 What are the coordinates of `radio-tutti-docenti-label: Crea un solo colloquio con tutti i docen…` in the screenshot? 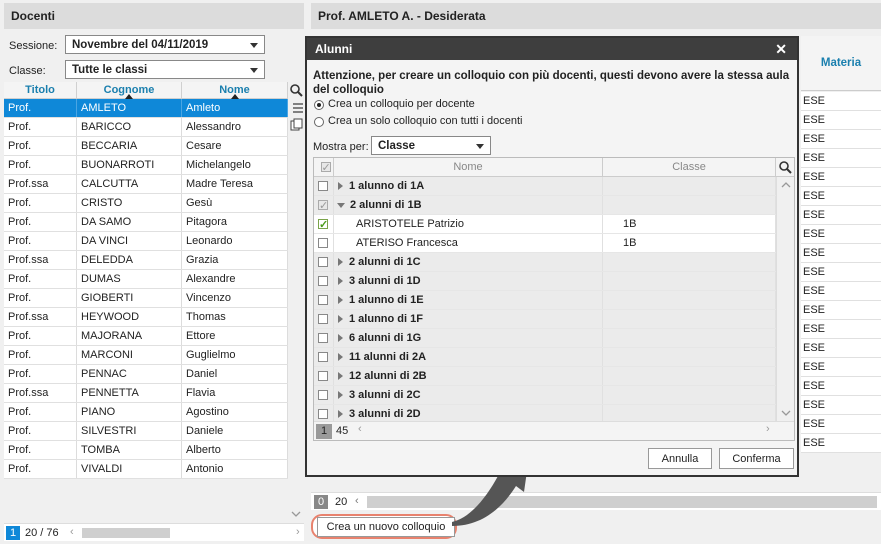 It's located at (425, 121).